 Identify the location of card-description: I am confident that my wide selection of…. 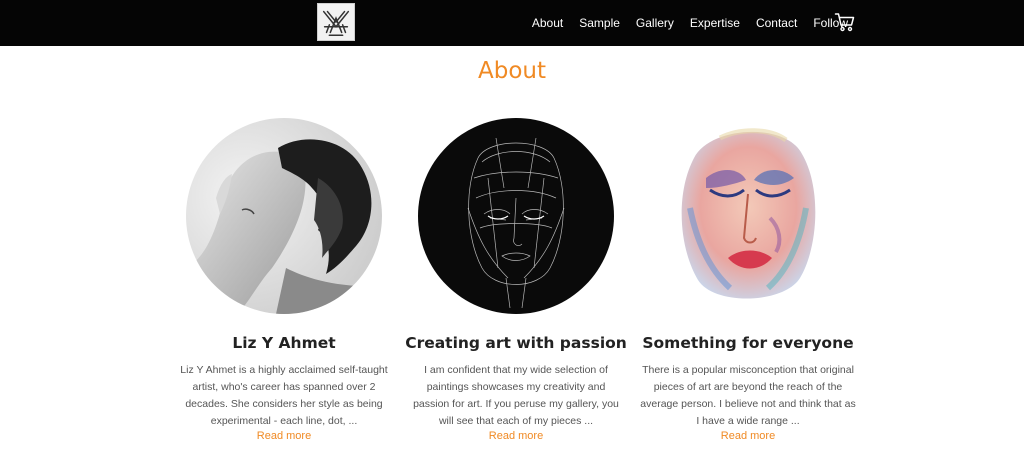
(516, 395).